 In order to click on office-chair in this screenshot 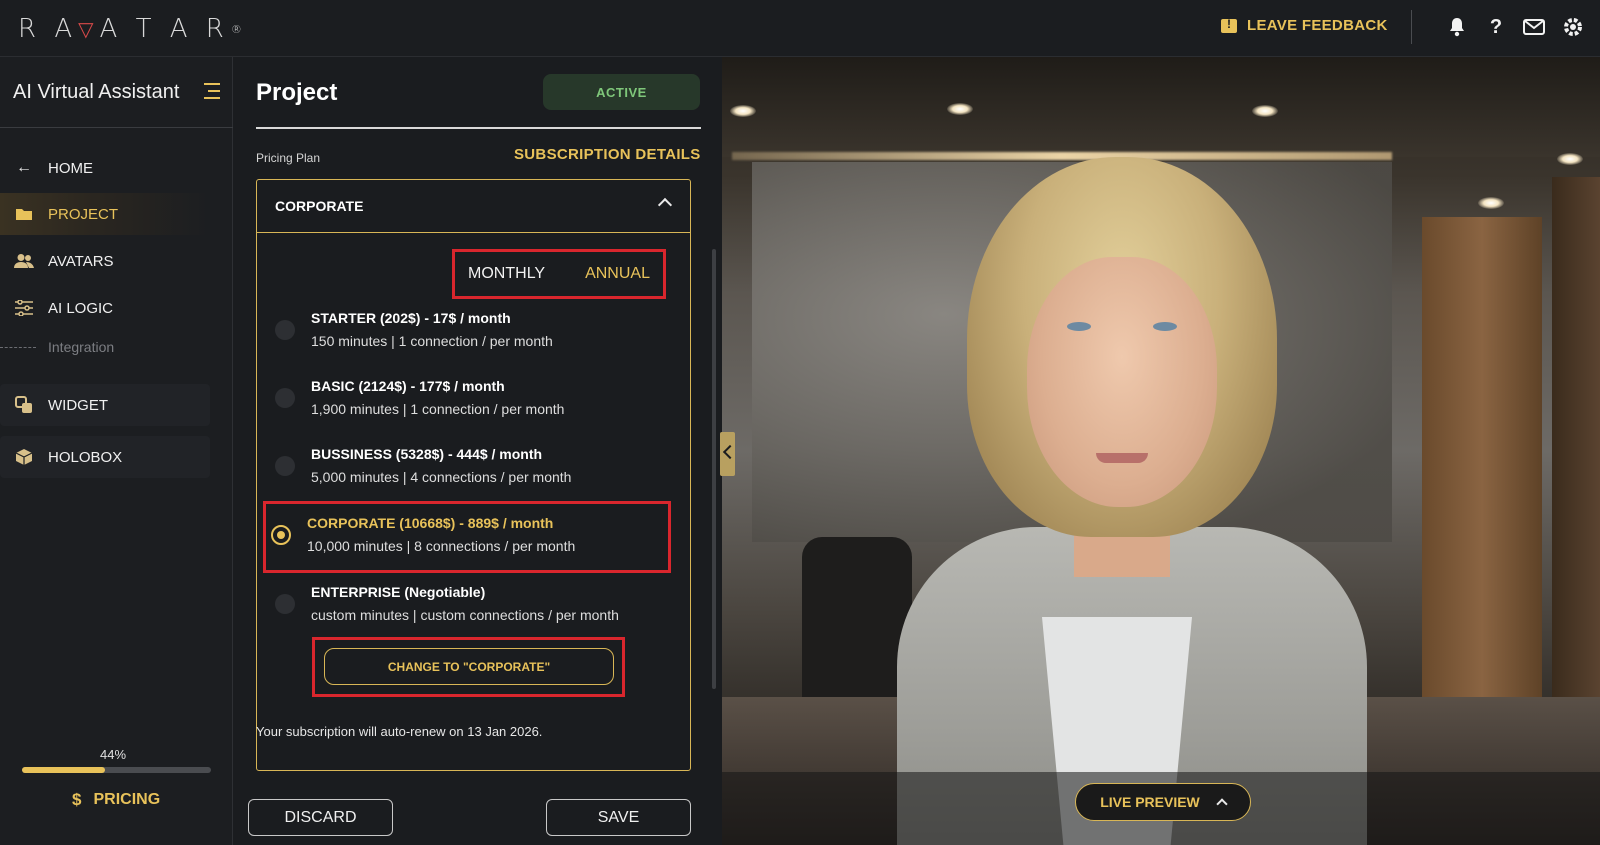, I will do `click(857, 622)`.